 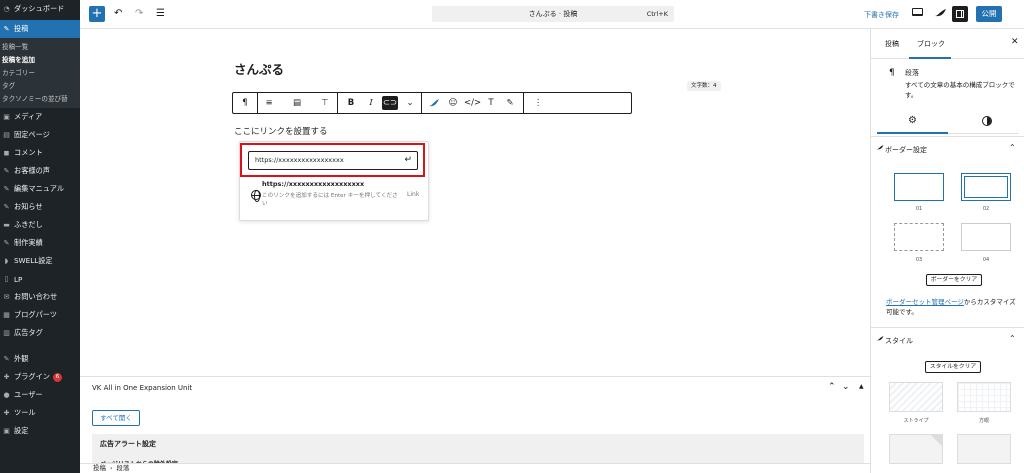 I want to click on clear-style-button: スタイルをクリア, so click(x=953, y=367).